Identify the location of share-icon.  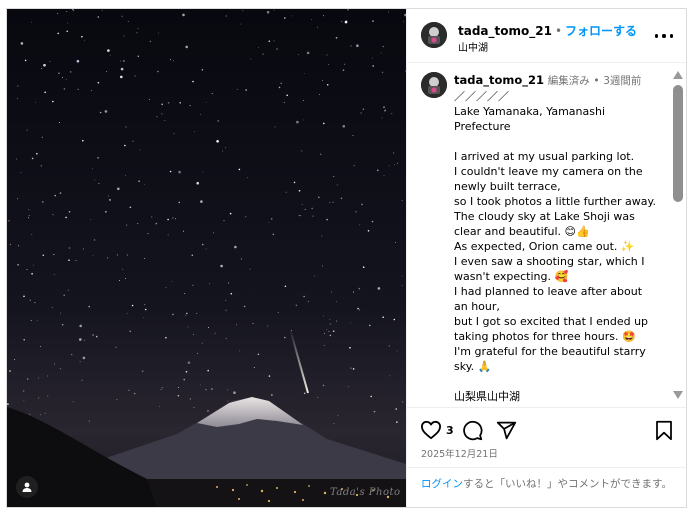
(506, 430).